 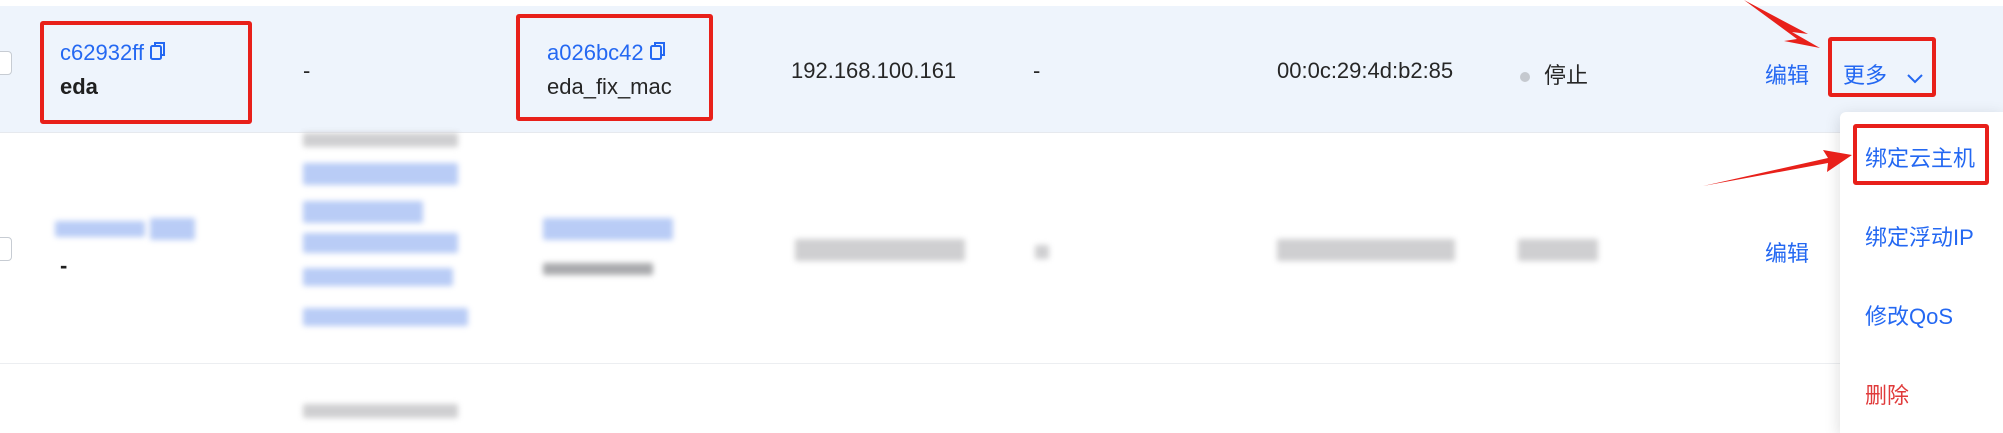 What do you see at coordinates (1909, 315) in the screenshot?
I see `menu-item-modify-qos: 修改QoS` at bounding box center [1909, 315].